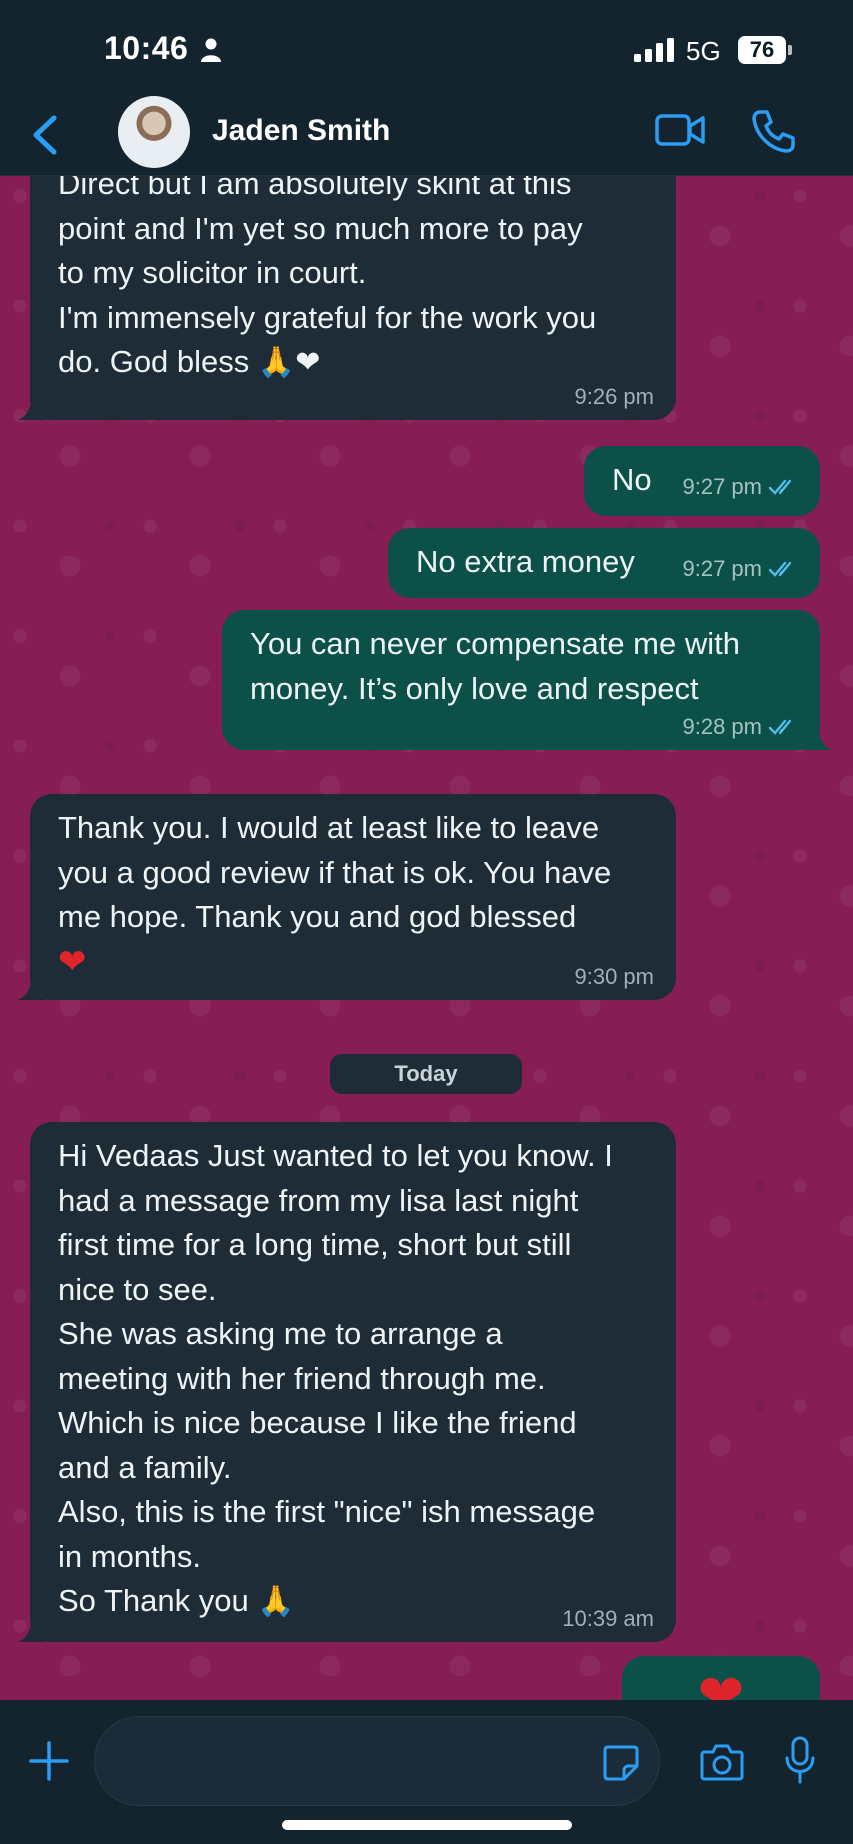  What do you see at coordinates (525, 561) in the screenshot?
I see `message-text: No extra money` at bounding box center [525, 561].